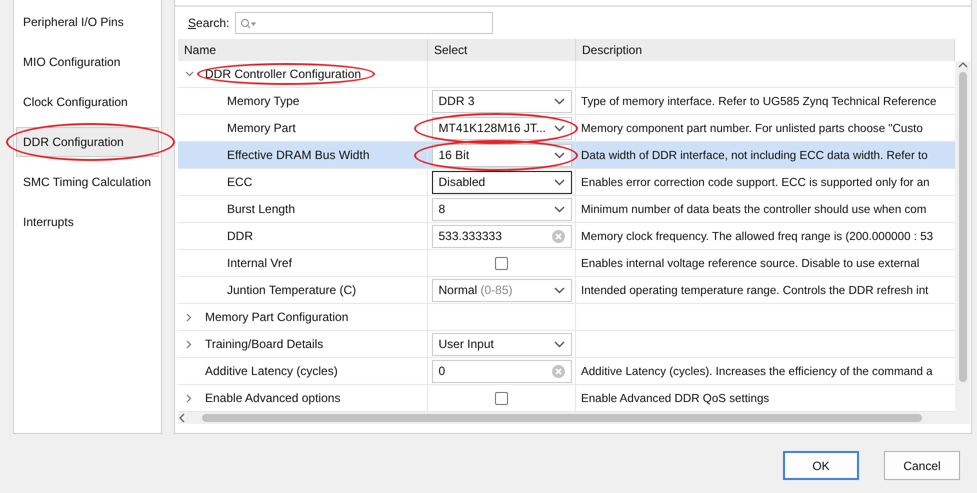 The image size is (977, 493). I want to click on row-label: Memory Type, so click(263, 101).